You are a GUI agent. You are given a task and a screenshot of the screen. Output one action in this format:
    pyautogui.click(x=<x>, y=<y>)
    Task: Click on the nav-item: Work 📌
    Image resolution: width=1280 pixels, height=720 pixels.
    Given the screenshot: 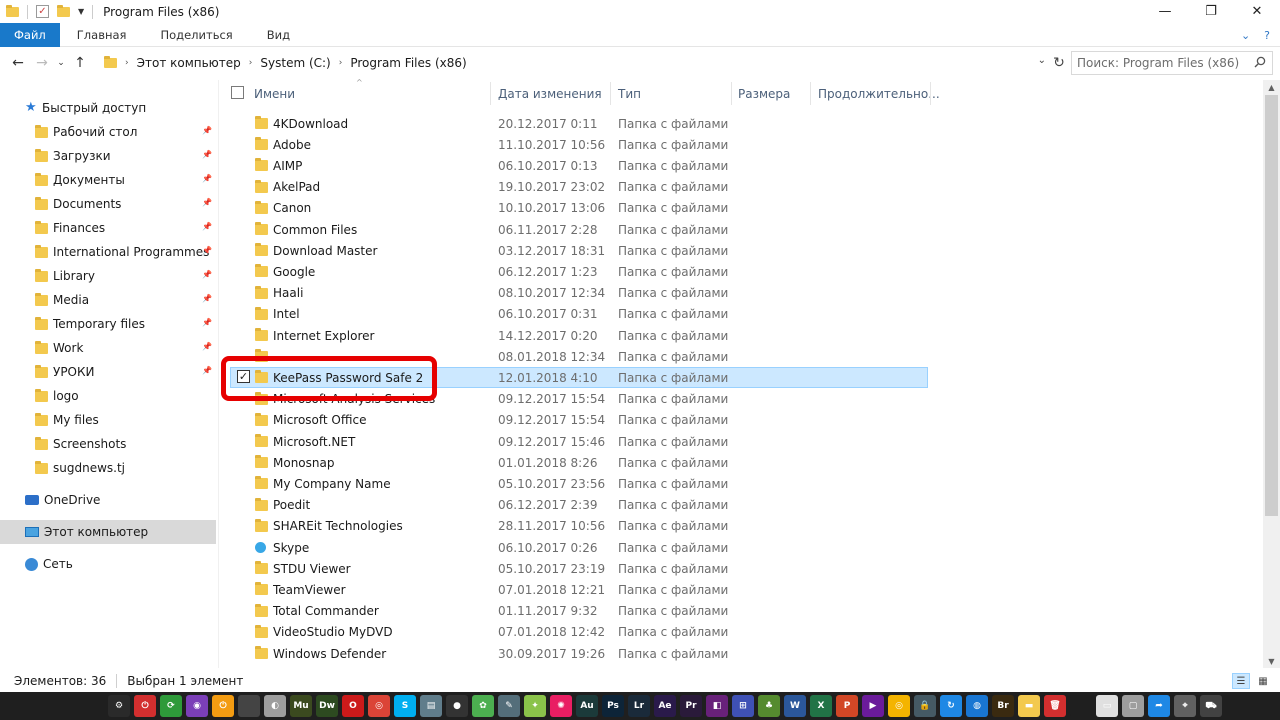 What is the action you would take?
    pyautogui.click(x=108, y=348)
    